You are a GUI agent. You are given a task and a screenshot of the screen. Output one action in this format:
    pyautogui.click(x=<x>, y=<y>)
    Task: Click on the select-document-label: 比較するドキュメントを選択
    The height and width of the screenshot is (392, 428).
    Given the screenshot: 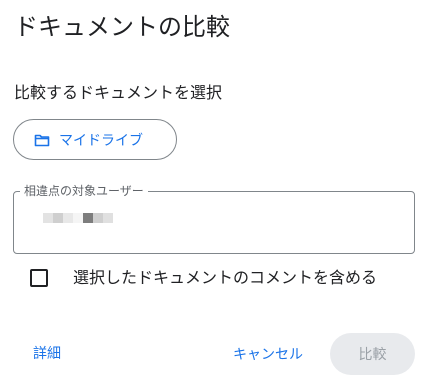 What is the action you would take?
    pyautogui.click(x=118, y=92)
    